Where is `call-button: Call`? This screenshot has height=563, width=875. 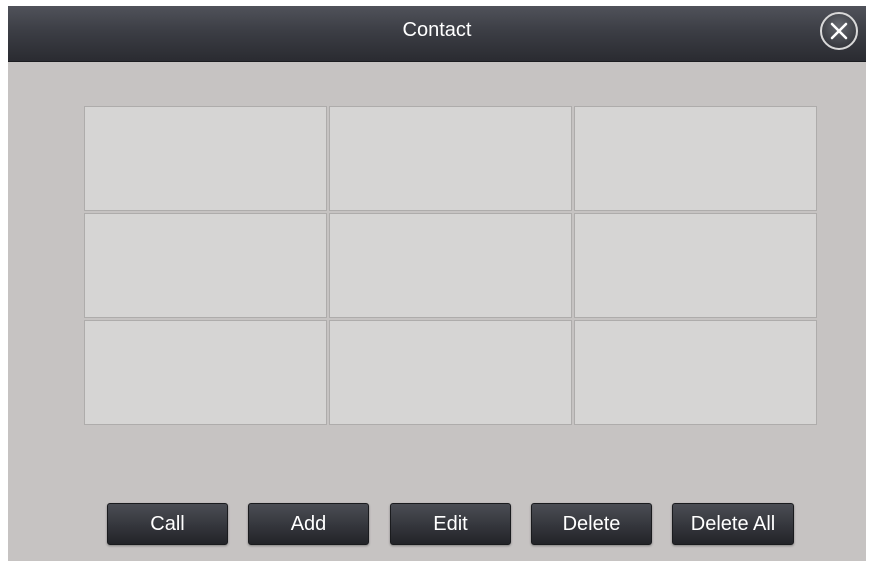 call-button: Call is located at coordinates (167, 524).